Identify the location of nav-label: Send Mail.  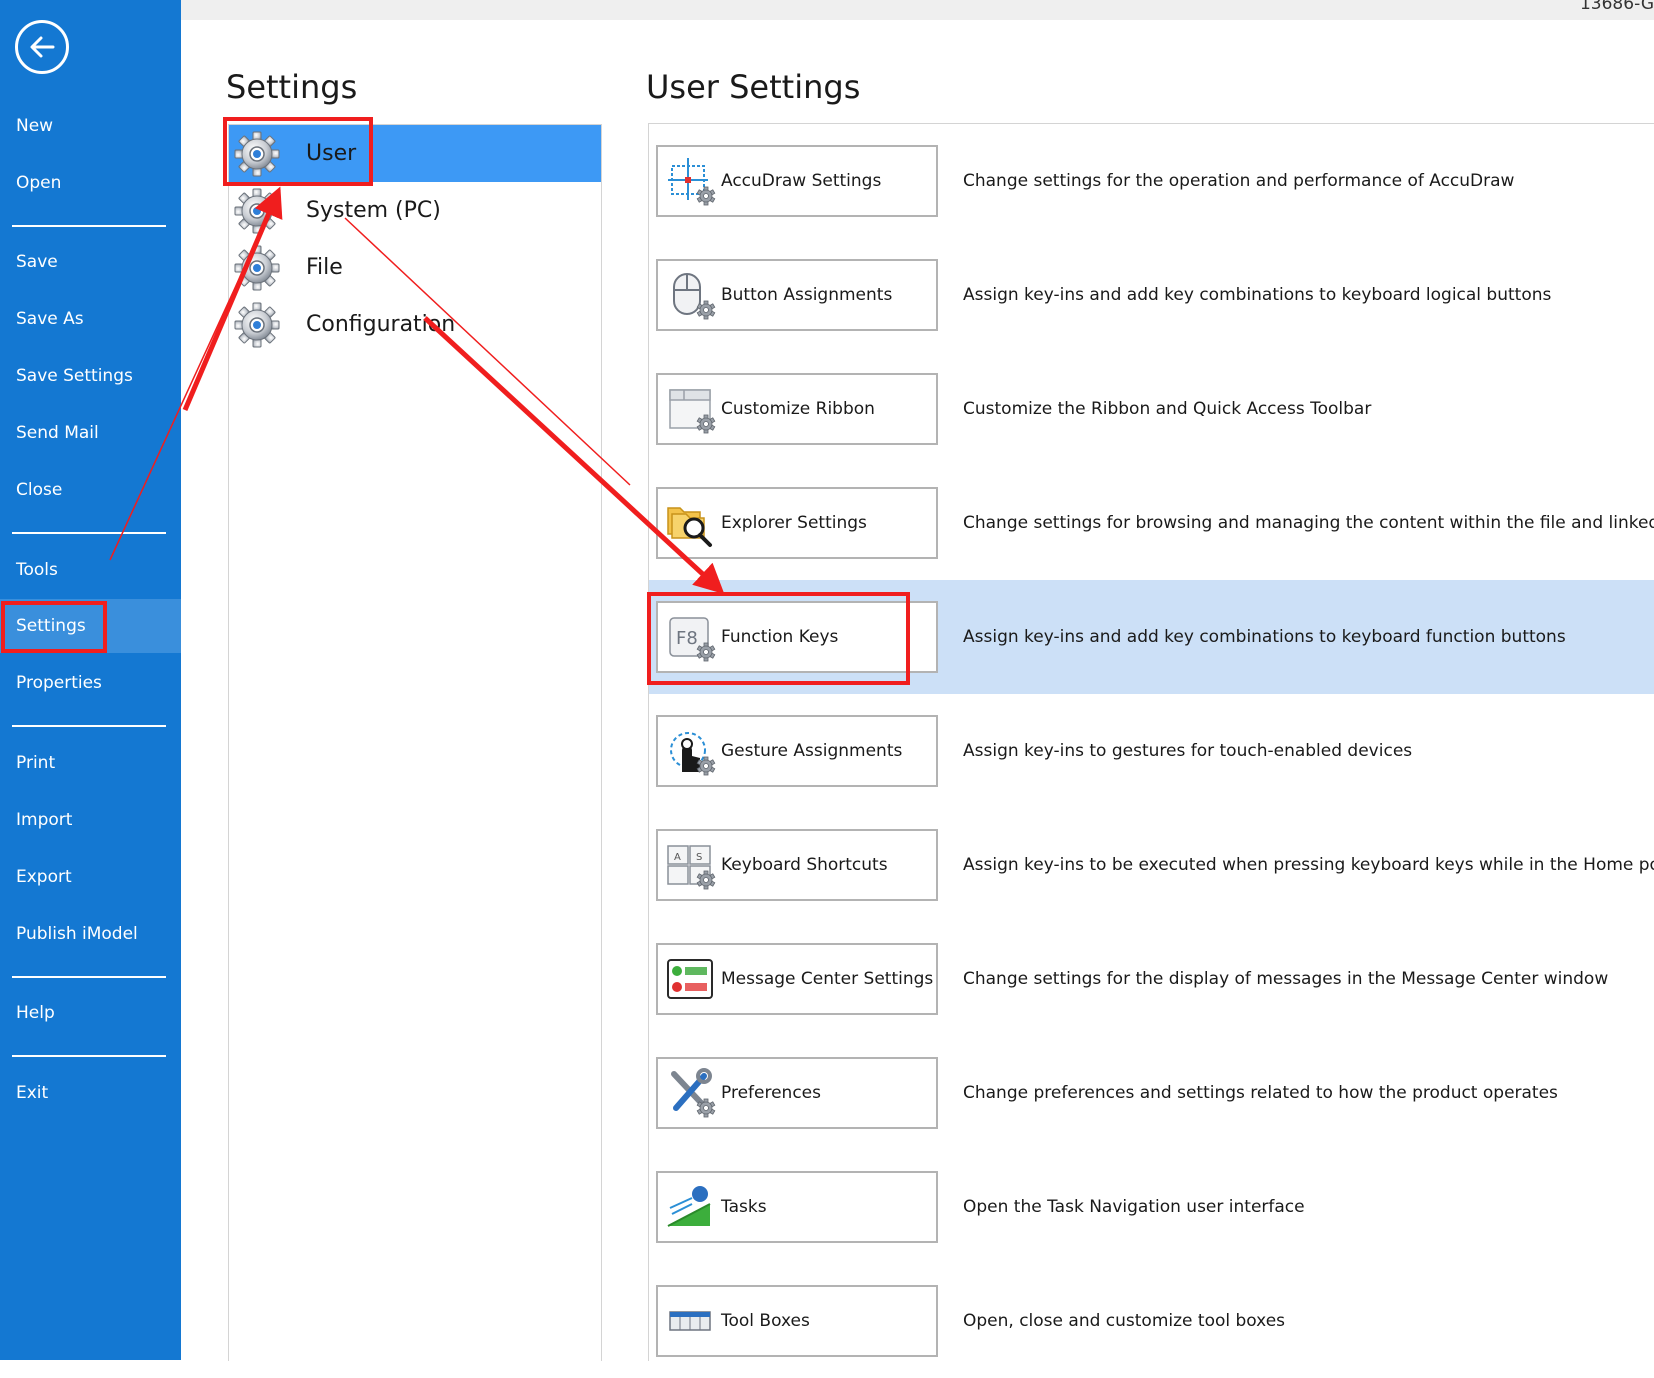
(57, 433).